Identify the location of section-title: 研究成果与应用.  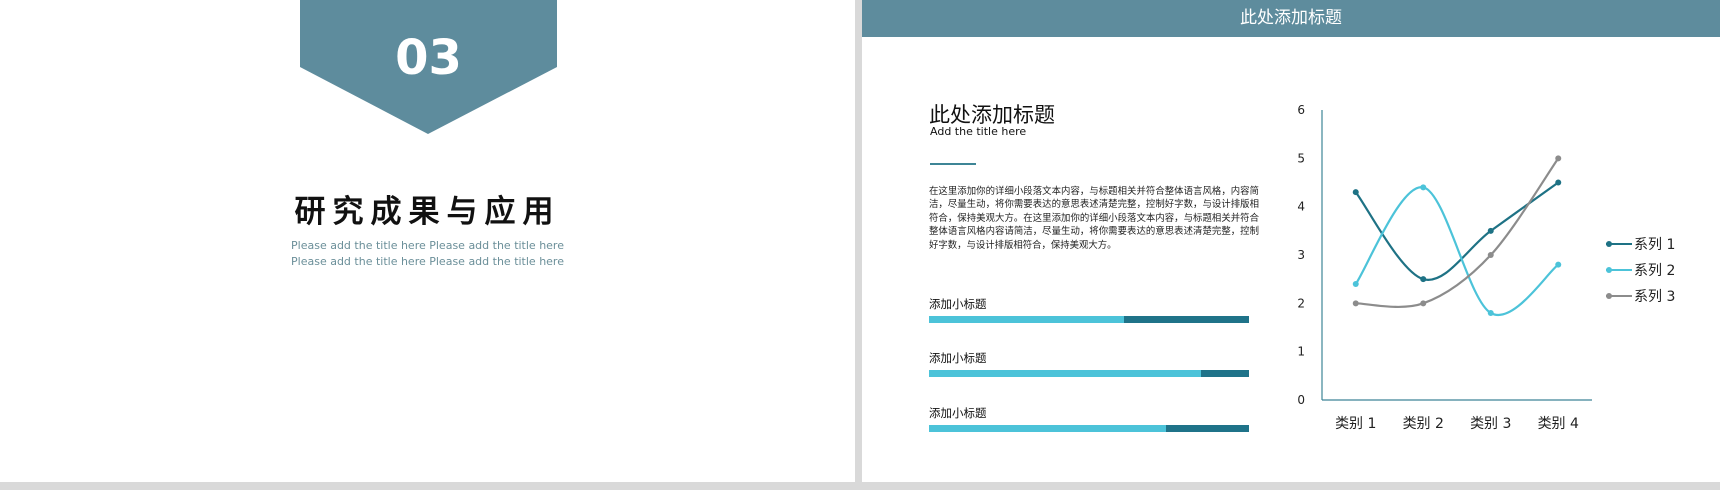
(427, 212).